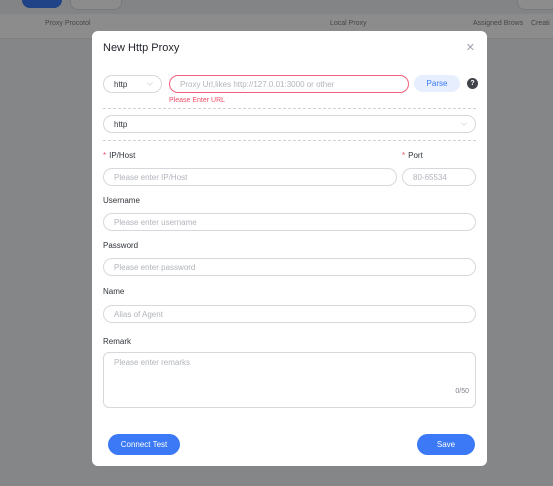 The width and height of the screenshot is (553, 486). Describe the element at coordinates (289, 124) in the screenshot. I see `proxy-type-select: http ⌵` at that location.